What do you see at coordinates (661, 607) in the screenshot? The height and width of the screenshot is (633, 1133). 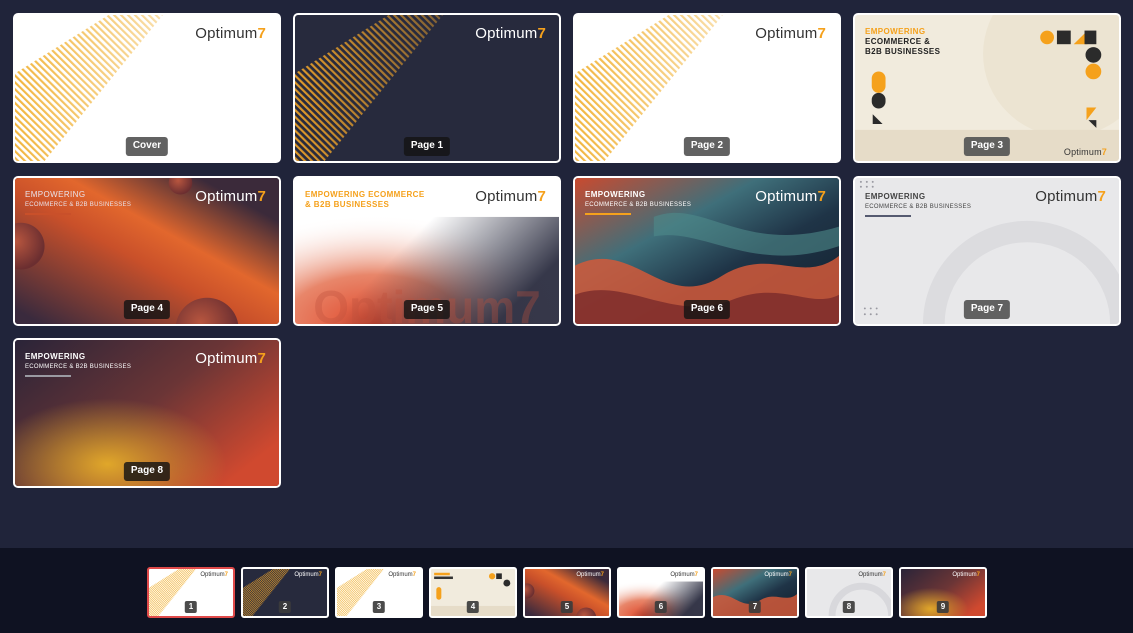 I see `thumbnail-number: 6` at bounding box center [661, 607].